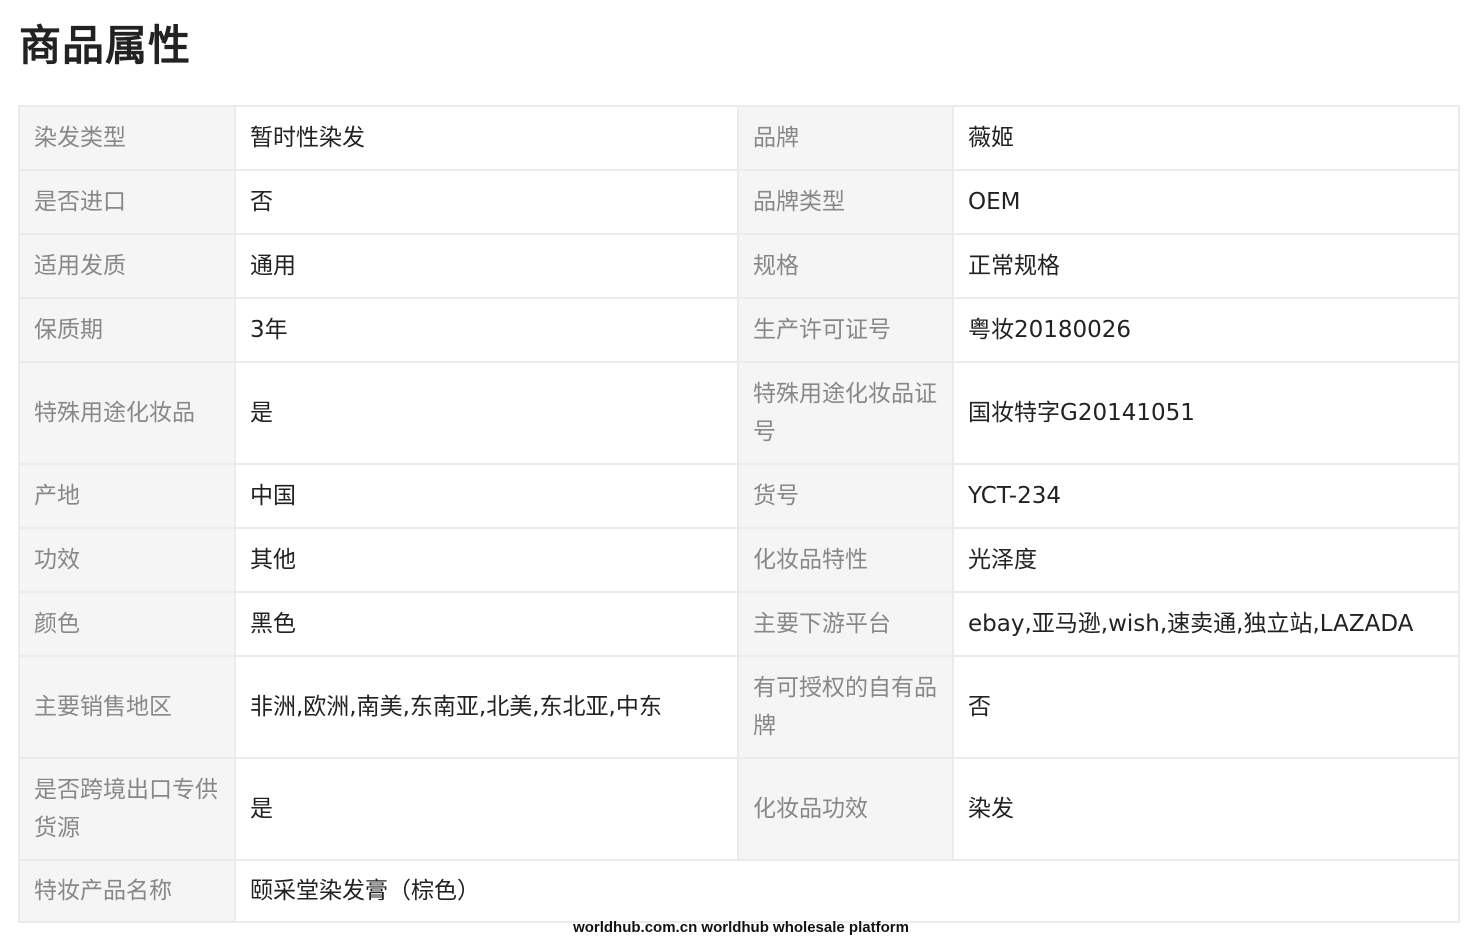 The width and height of the screenshot is (1482, 938). Describe the element at coordinates (847, 891) in the screenshot. I see `attribute-value: 颐采堂染发膏（棕色）` at that location.